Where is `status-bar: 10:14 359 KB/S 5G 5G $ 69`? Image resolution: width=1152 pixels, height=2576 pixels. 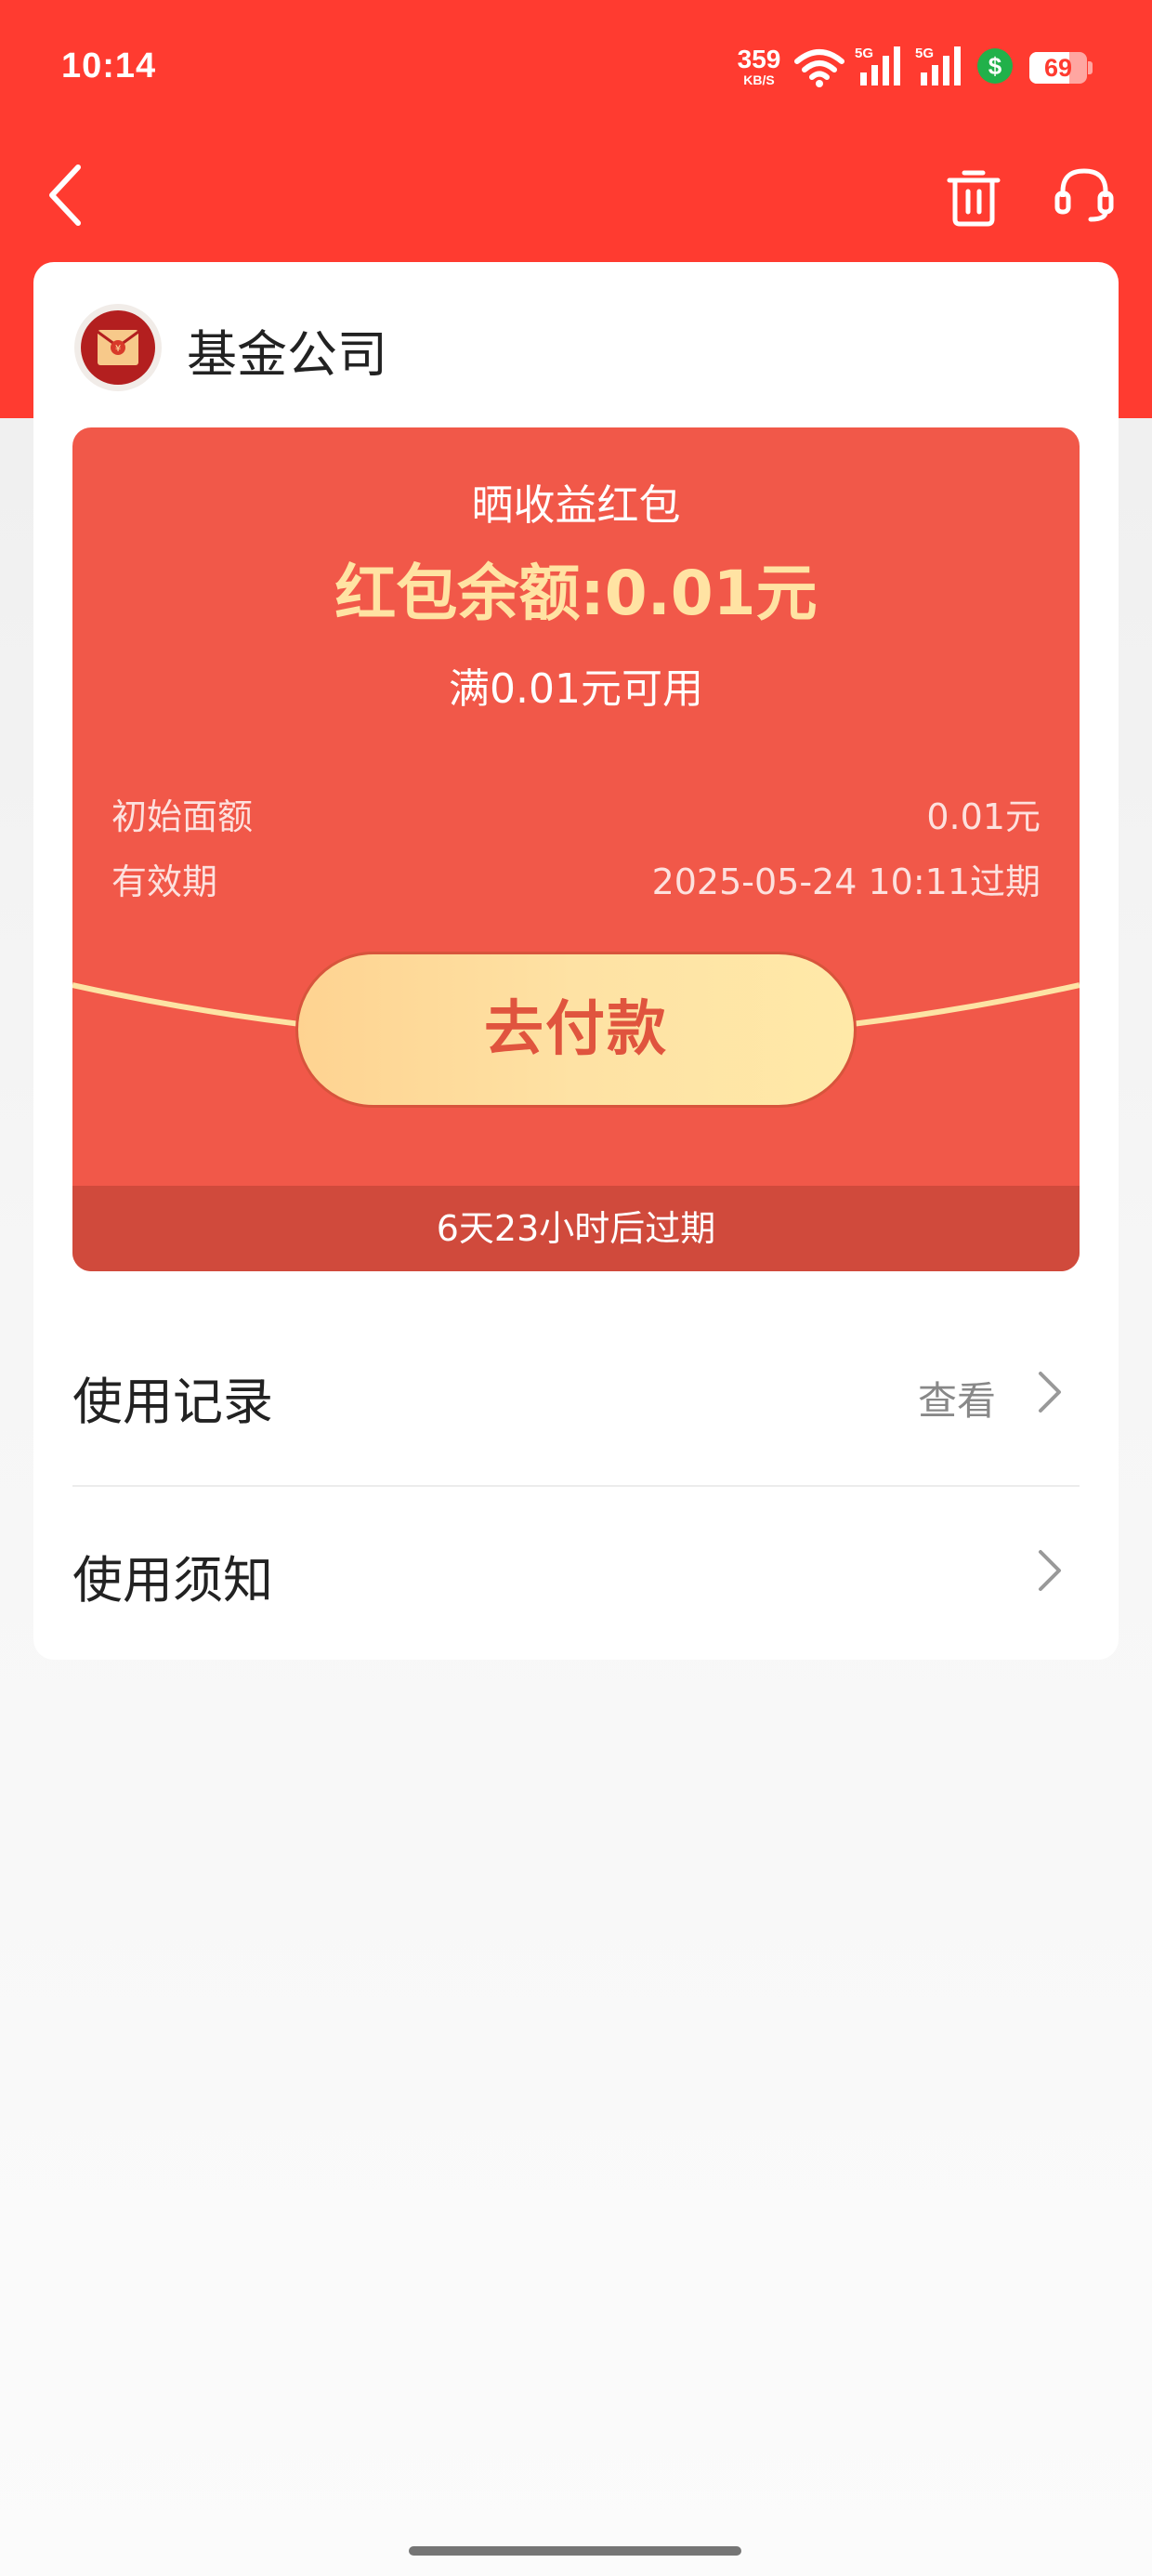 status-bar: 10:14 359 KB/S 5G 5G $ 69 is located at coordinates (576, 67).